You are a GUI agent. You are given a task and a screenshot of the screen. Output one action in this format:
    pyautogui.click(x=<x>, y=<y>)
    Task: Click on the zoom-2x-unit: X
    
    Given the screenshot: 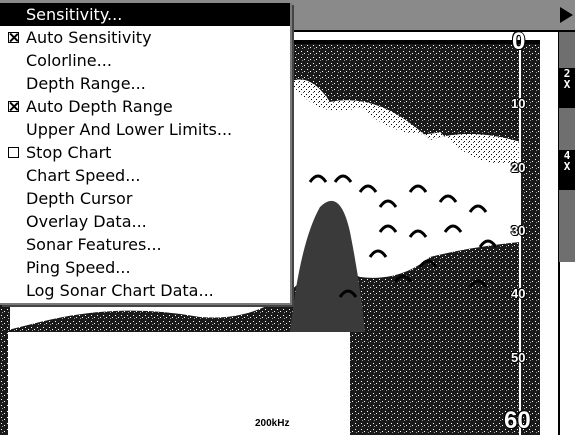 What is the action you would take?
    pyautogui.click(x=567, y=84)
    